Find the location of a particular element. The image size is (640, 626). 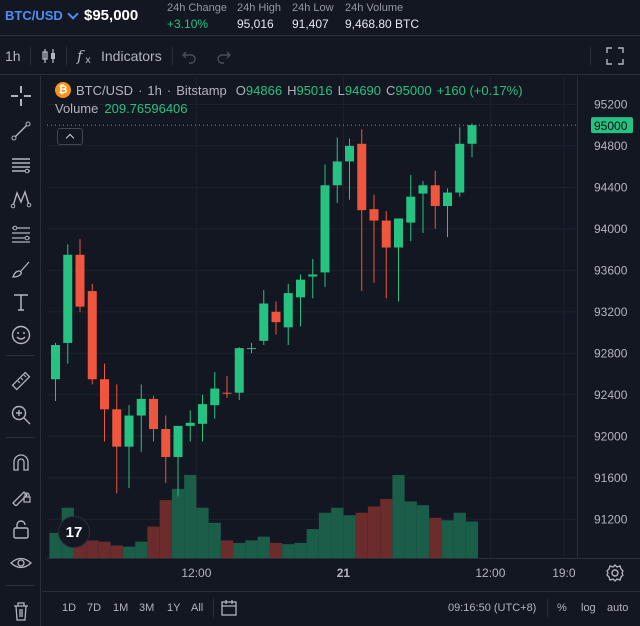

range-7d: 7D is located at coordinates (94, 608).